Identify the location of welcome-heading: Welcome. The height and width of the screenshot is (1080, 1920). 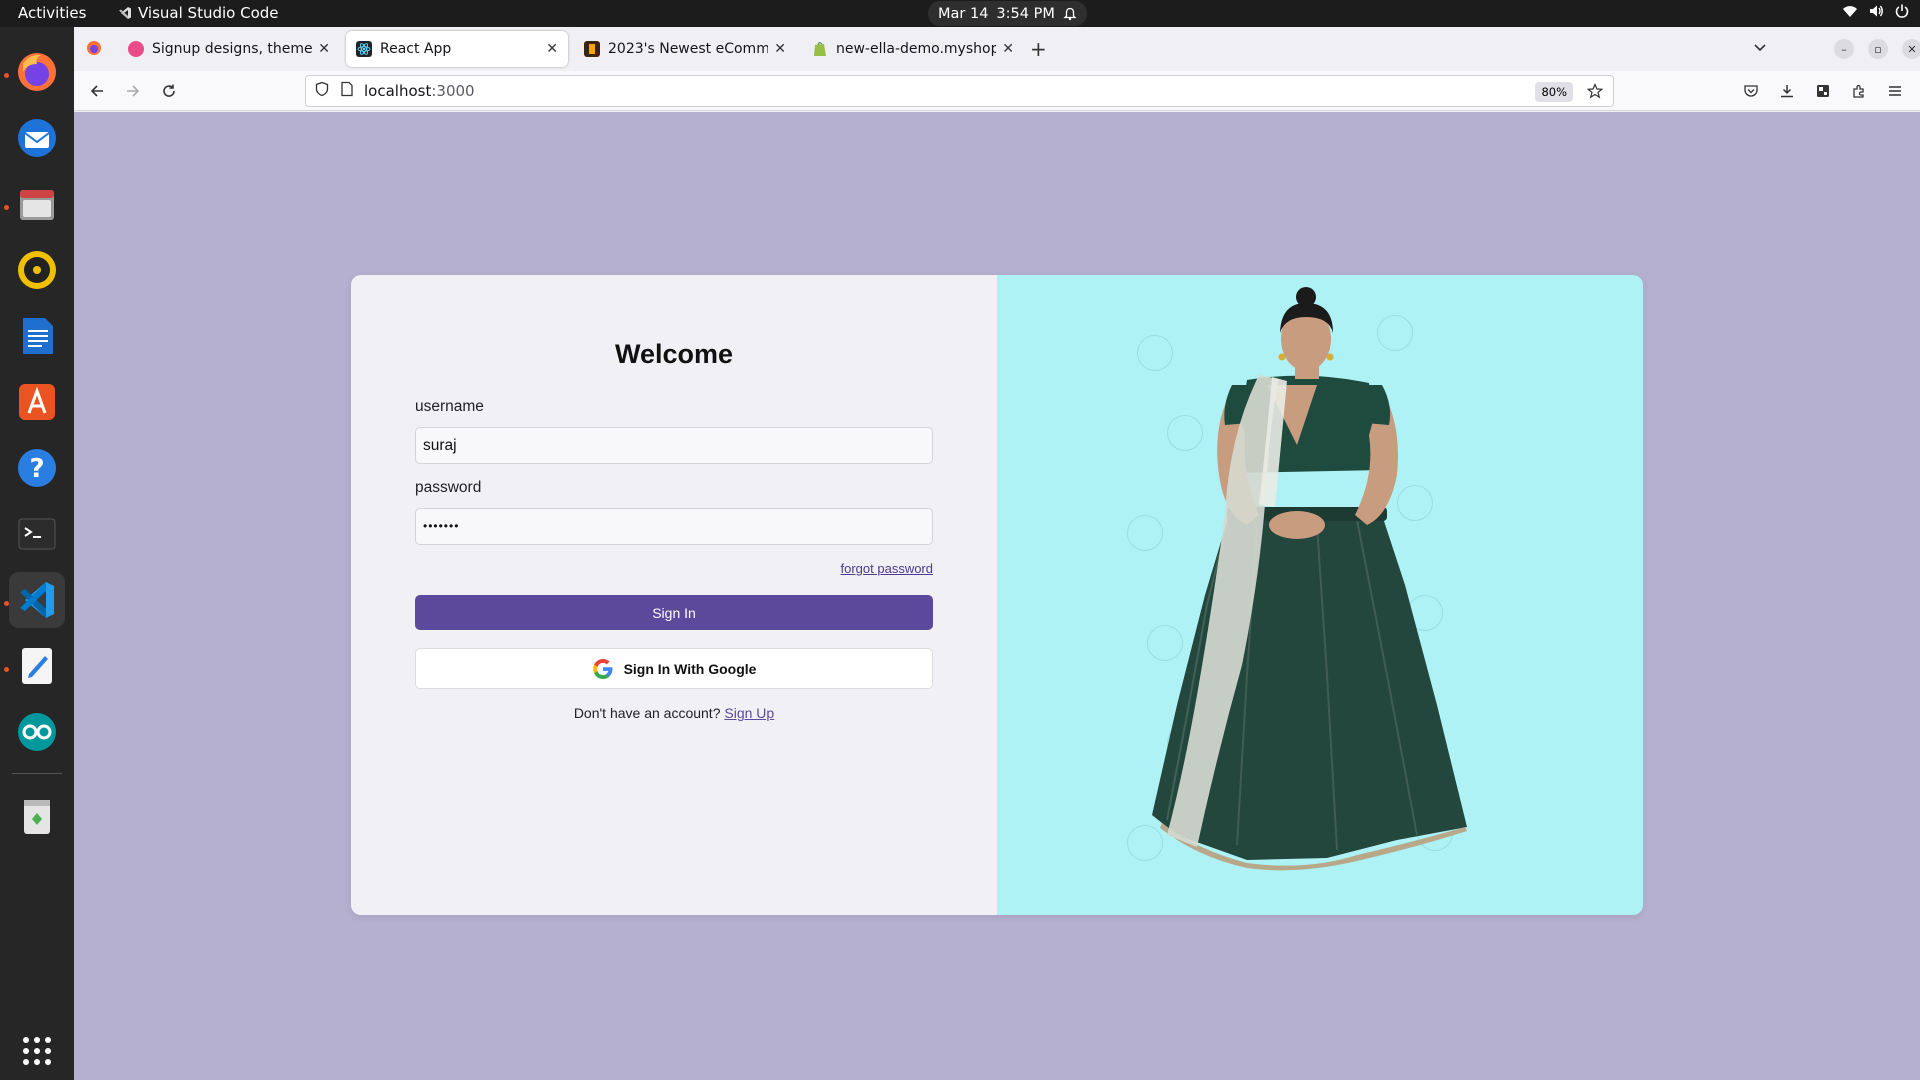
(674, 354).